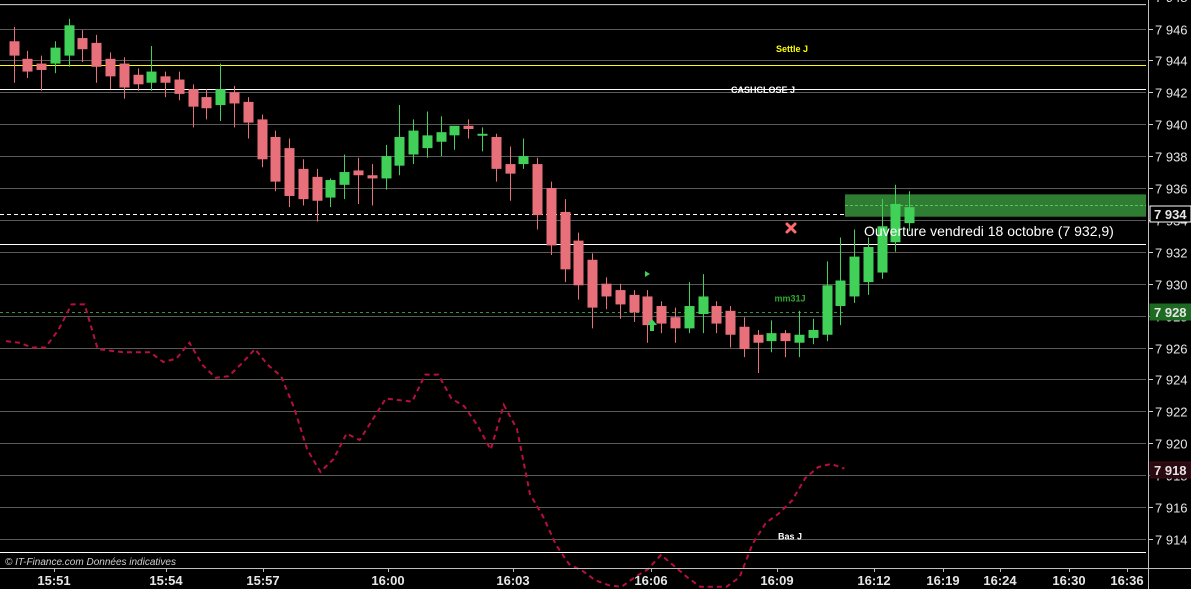  Describe the element at coordinates (989, 231) in the screenshot. I see `opening-annotation: Ouverture vendredi 18 octobre (7 932,9)` at that location.